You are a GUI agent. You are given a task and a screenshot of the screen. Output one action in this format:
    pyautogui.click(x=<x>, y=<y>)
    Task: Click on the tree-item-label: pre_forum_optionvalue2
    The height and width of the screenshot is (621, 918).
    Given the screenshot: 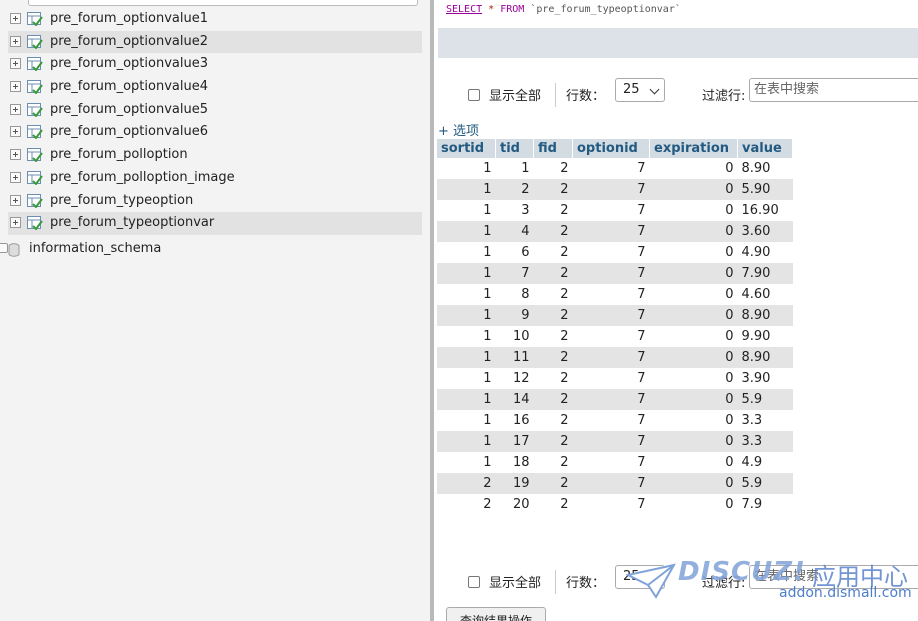 What is the action you would take?
    pyautogui.click(x=129, y=42)
    